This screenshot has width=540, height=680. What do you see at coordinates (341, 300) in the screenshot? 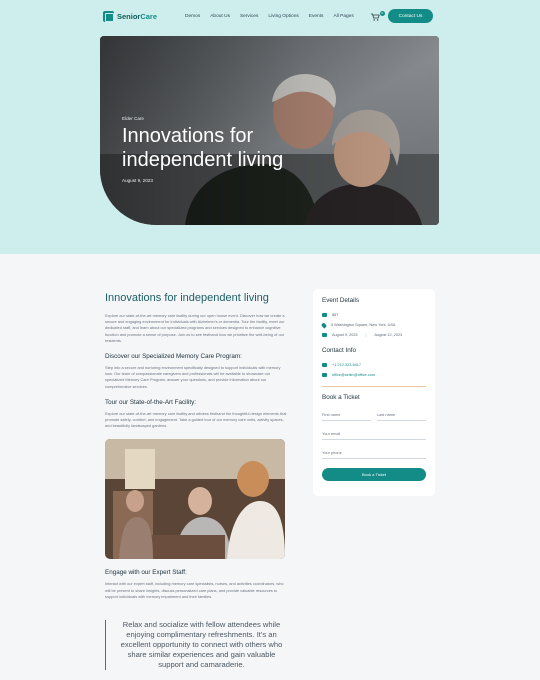
I see `event-details-title: Event Details` at bounding box center [341, 300].